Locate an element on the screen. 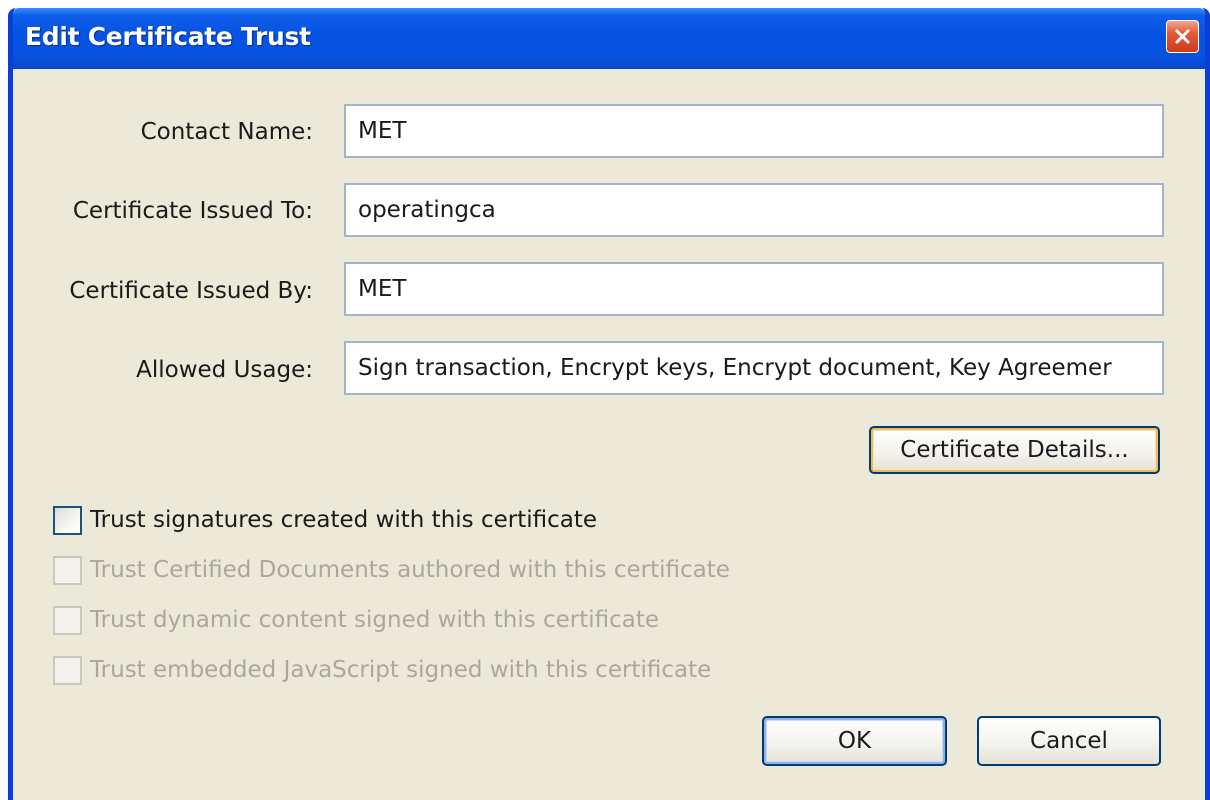  certificate-issued-by-field: MET is located at coordinates (754, 289).